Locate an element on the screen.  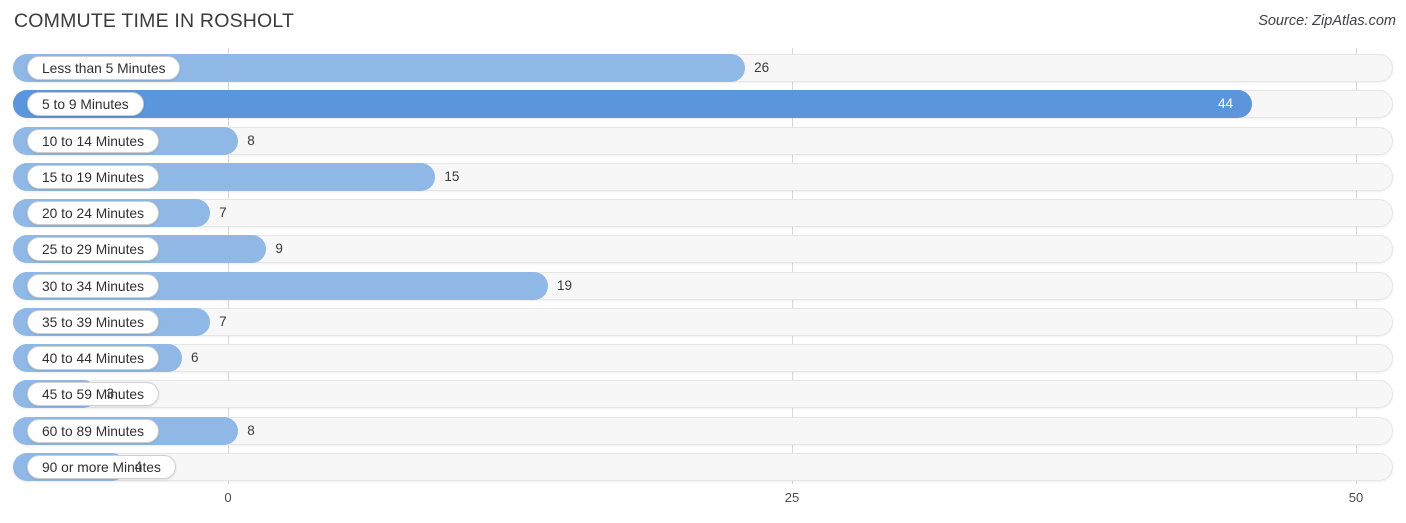
bar-category-label: 30 to 34 Minutes is located at coordinates (93, 285).